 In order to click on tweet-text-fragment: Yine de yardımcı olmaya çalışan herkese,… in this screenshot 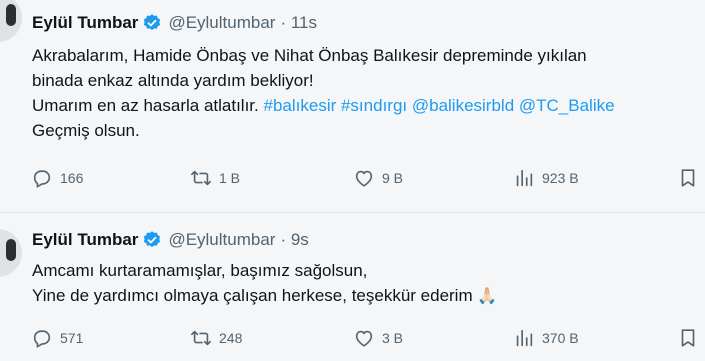, I will do `click(252, 295)`.